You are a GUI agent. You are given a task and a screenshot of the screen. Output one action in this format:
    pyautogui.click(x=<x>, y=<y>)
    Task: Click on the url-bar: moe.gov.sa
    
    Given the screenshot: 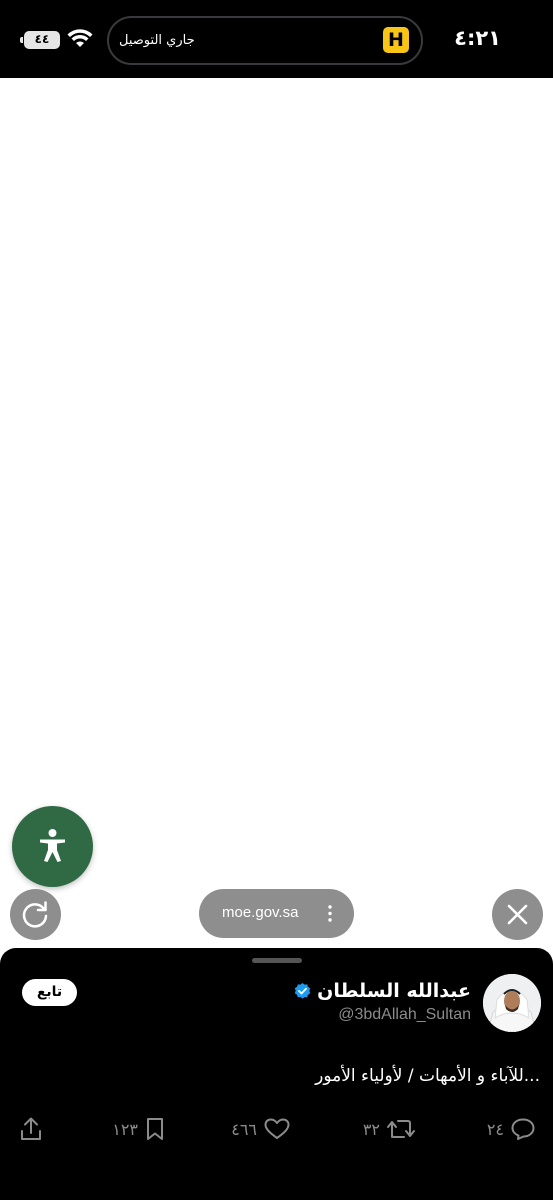 What is the action you would take?
    pyautogui.click(x=276, y=913)
    